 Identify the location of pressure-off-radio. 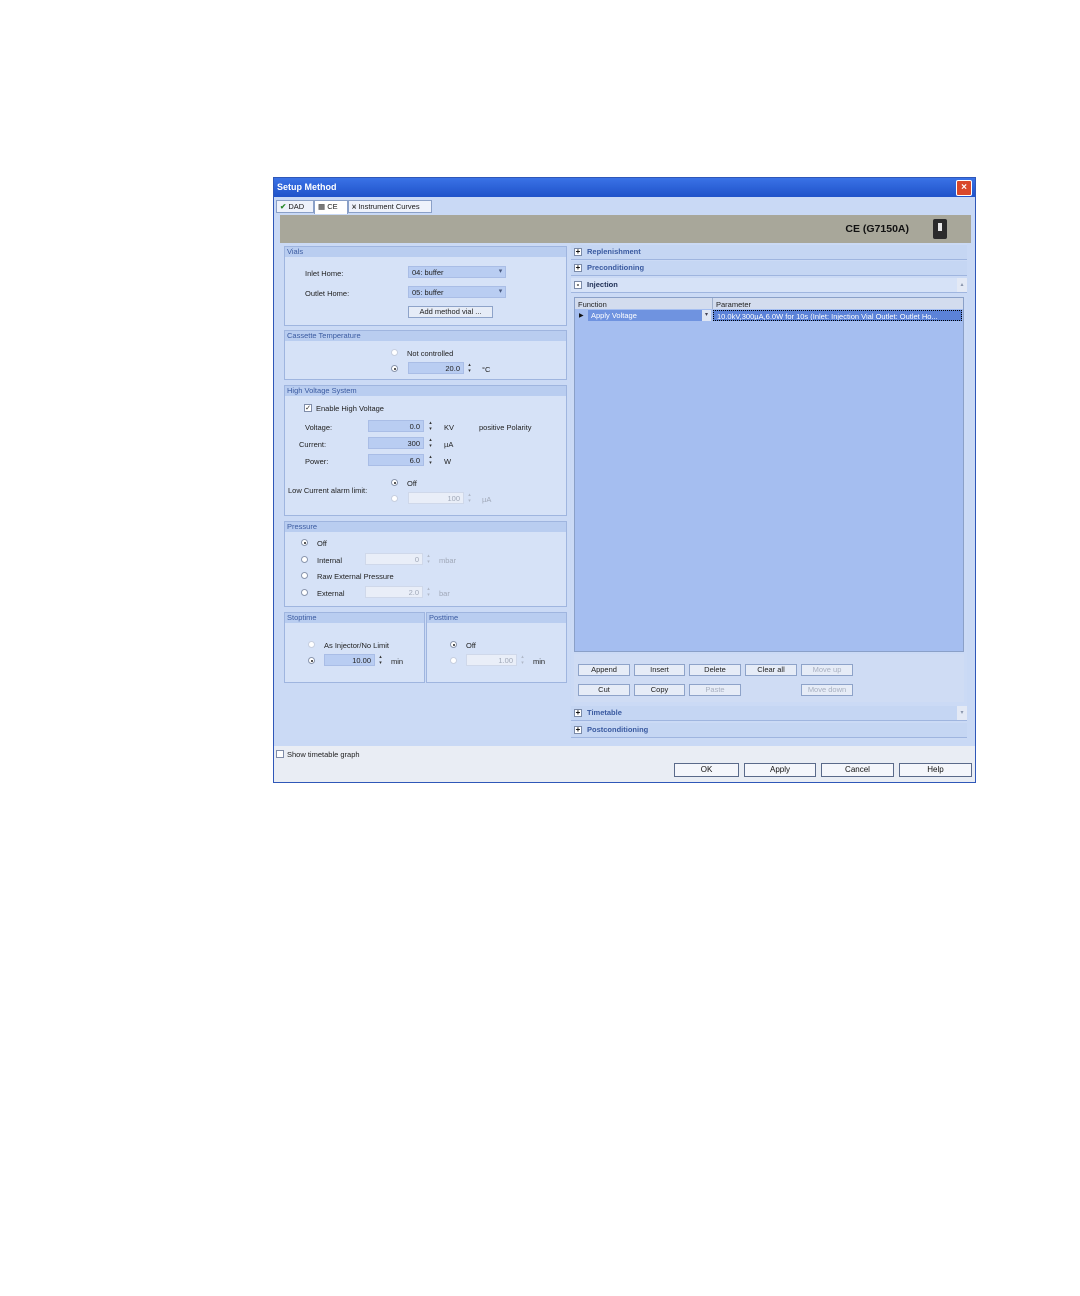
(304, 542).